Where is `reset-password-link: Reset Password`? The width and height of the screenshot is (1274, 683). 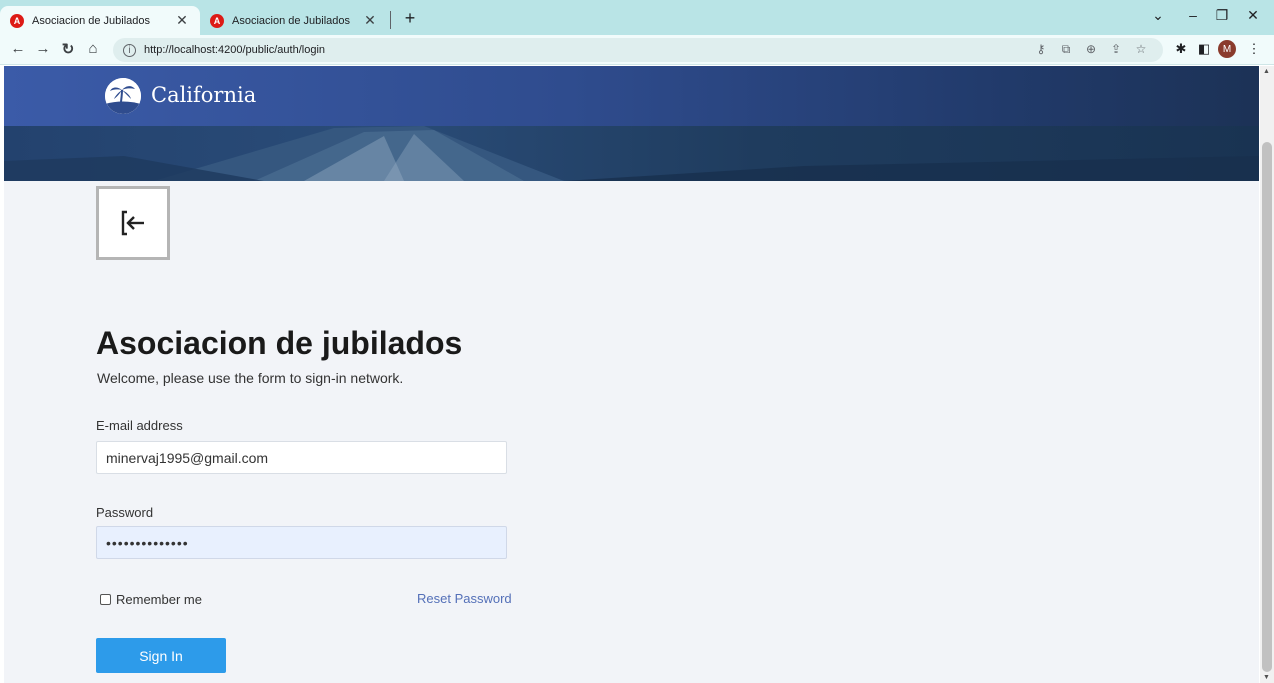 reset-password-link: Reset Password is located at coordinates (464, 598).